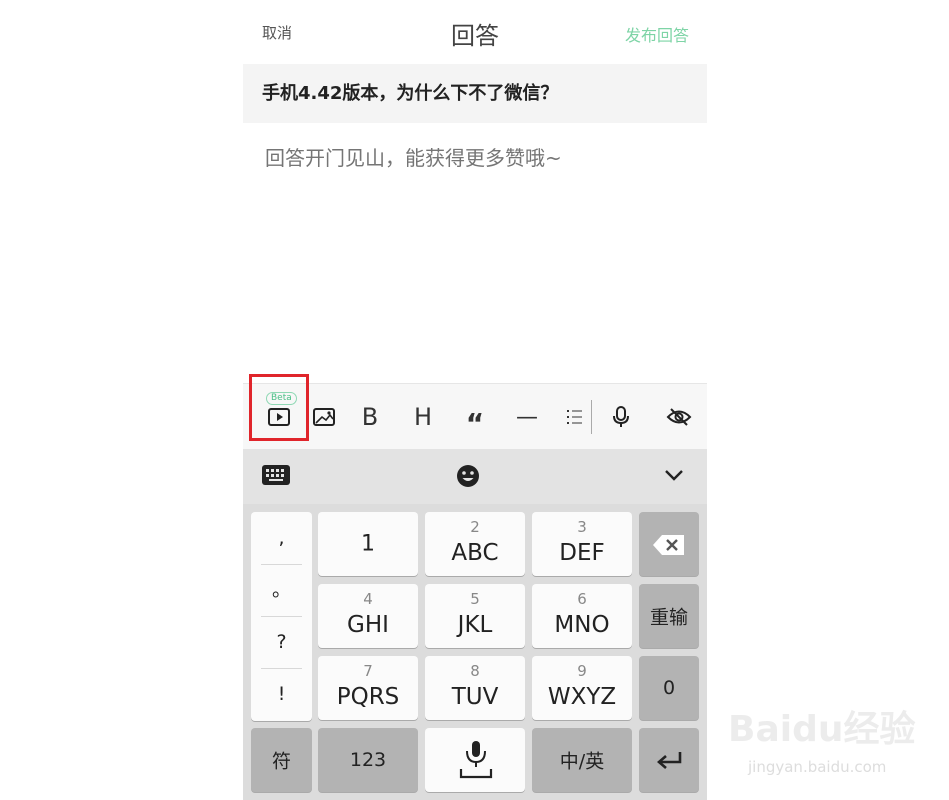  I want to click on video-icon, so click(279, 417).